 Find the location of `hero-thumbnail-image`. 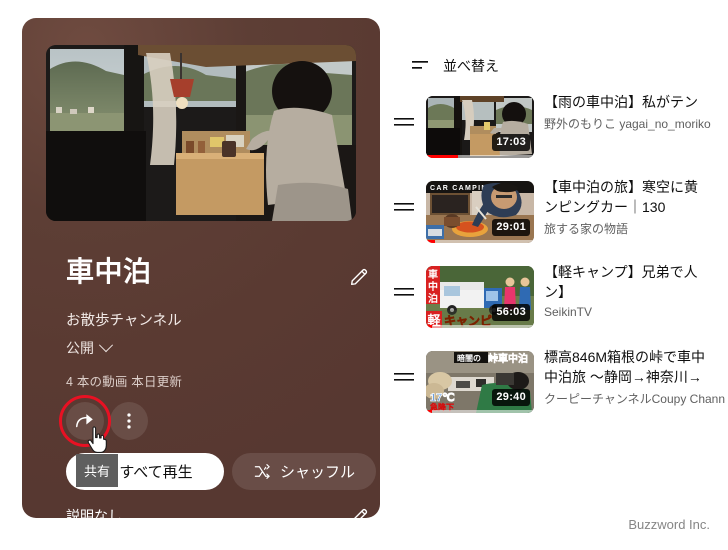

hero-thumbnail-image is located at coordinates (201, 133).